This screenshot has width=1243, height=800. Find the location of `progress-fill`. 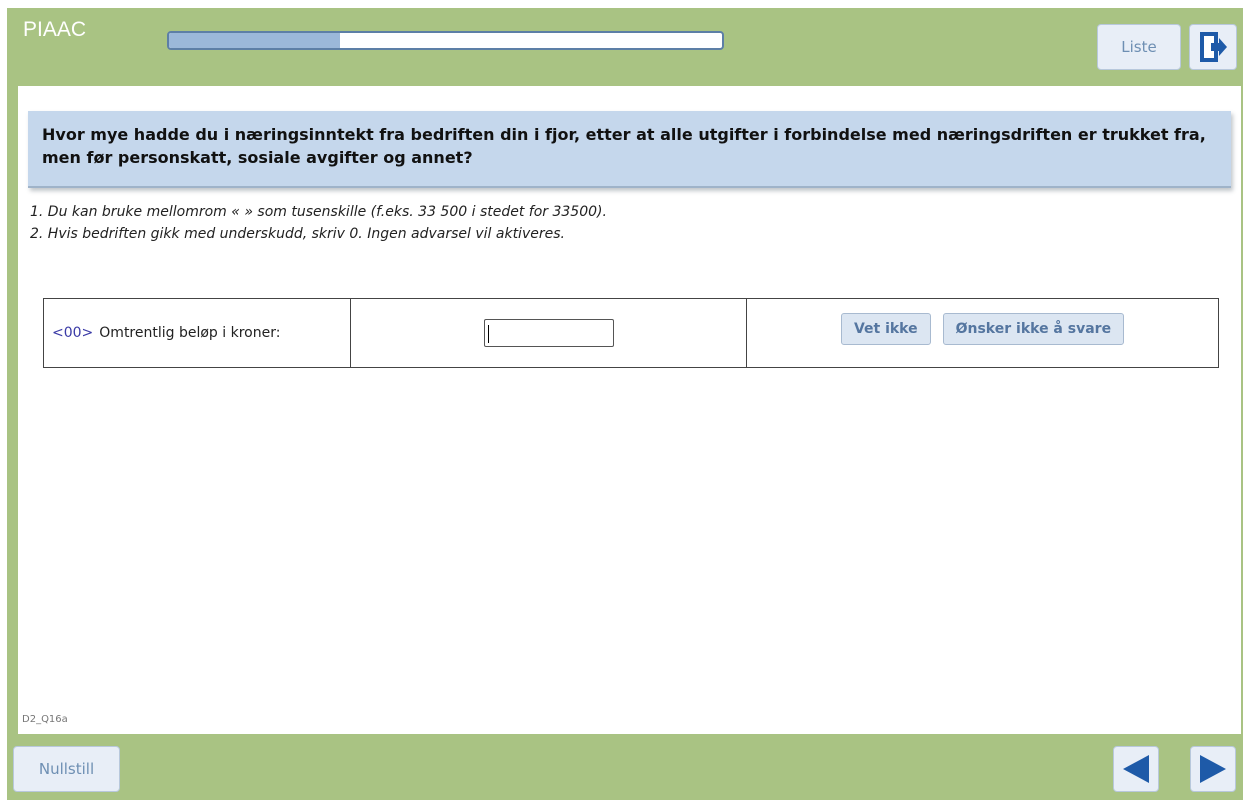

progress-fill is located at coordinates (255, 40).